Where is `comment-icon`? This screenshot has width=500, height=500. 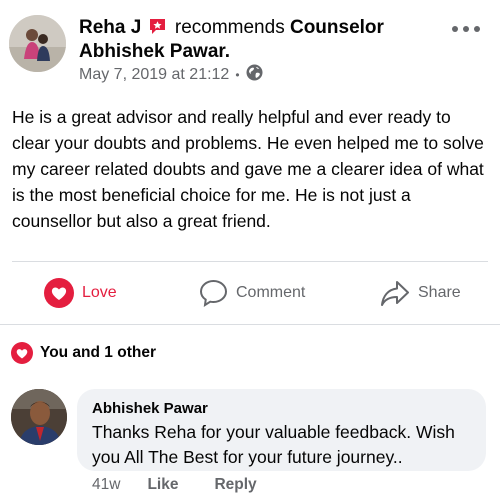
comment-icon is located at coordinates (213, 293).